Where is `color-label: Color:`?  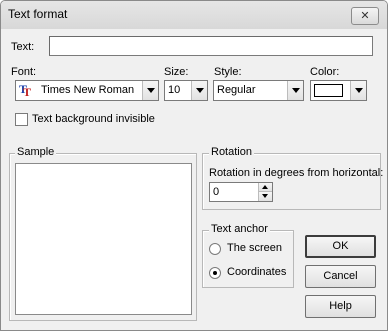
color-label: Color: is located at coordinates (325, 72).